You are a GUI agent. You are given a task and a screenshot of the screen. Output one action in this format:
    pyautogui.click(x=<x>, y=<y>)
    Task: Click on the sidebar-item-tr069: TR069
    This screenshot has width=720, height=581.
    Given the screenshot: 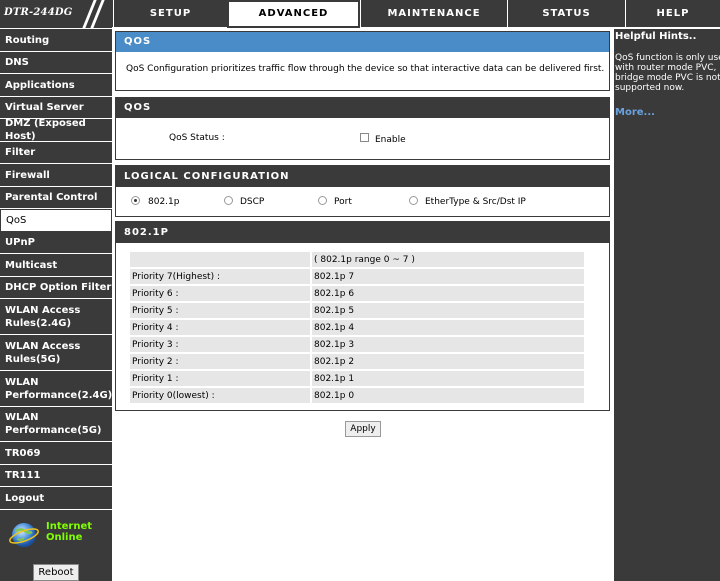 What is the action you would take?
    pyautogui.click(x=56, y=453)
    